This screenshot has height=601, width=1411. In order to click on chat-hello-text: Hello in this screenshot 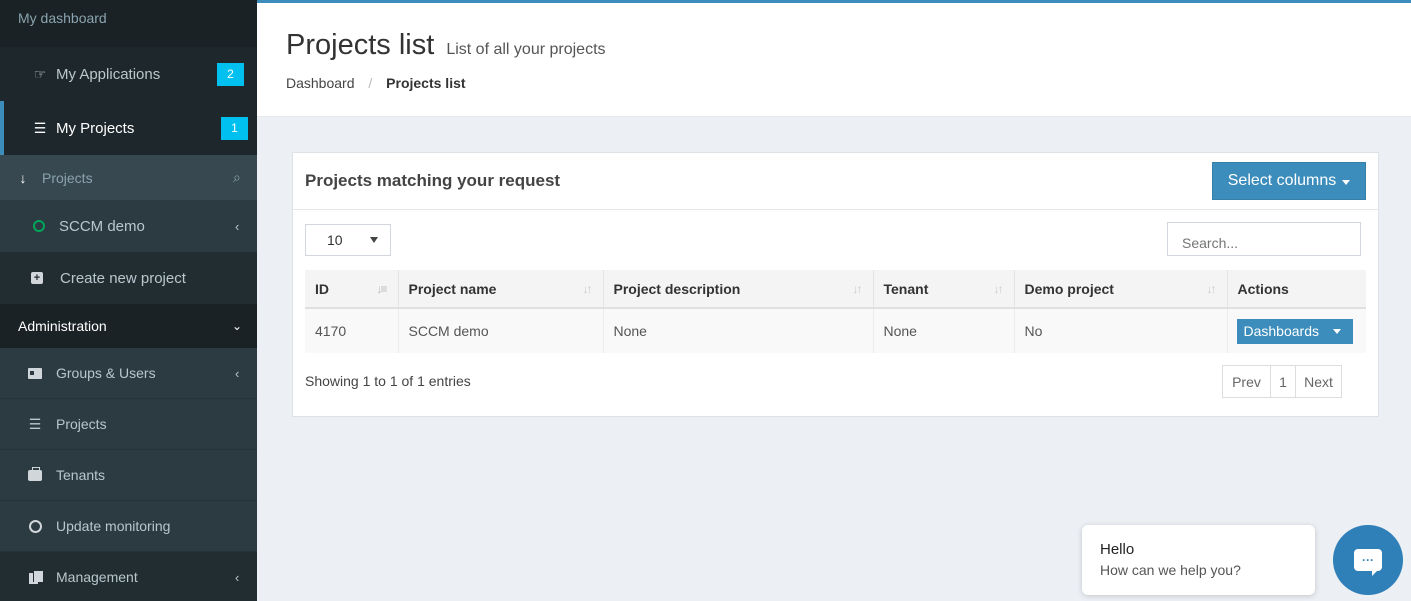, I will do `click(1117, 549)`.